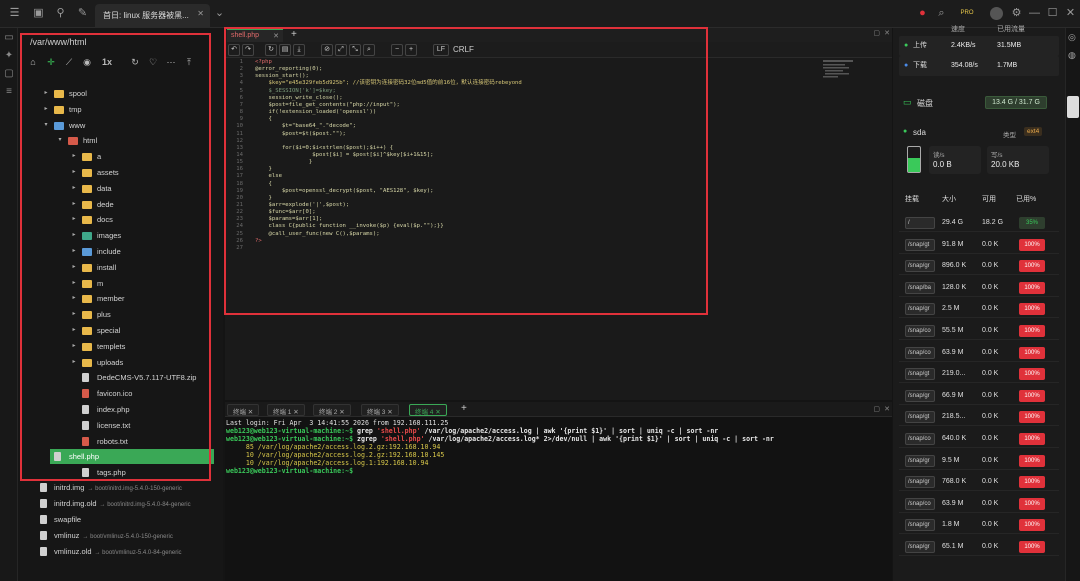  What do you see at coordinates (120, 346) in the screenshot?
I see `tree-folder: ▸ templets` at bounding box center [120, 346].